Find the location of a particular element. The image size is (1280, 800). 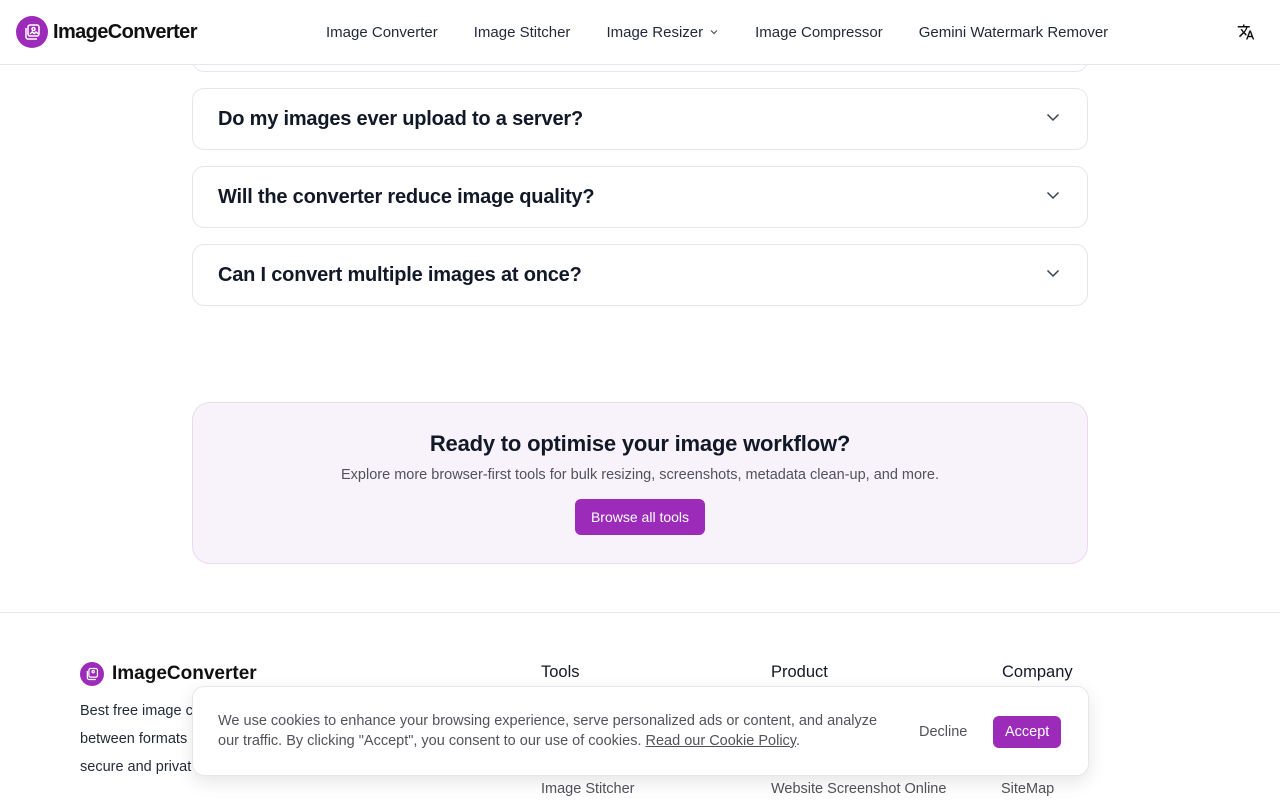

language-button is located at coordinates (1246, 32).